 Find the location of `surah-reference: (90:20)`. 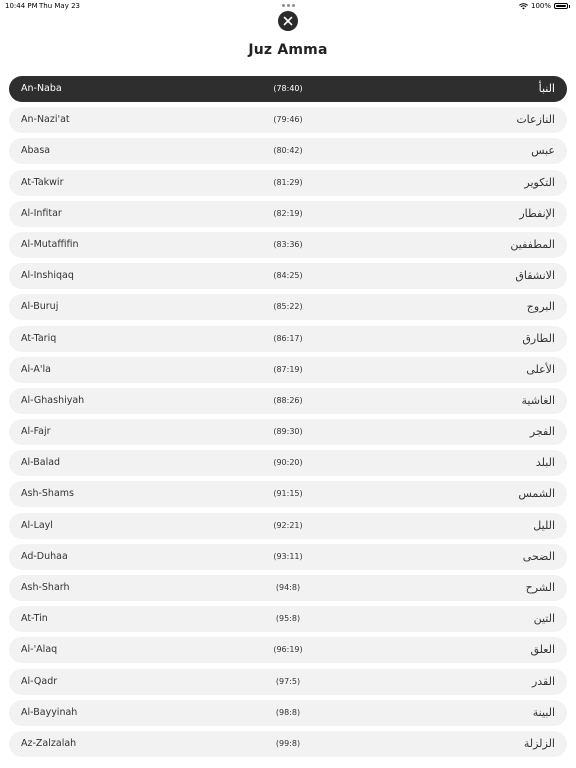

surah-reference: (90:20) is located at coordinates (288, 463).